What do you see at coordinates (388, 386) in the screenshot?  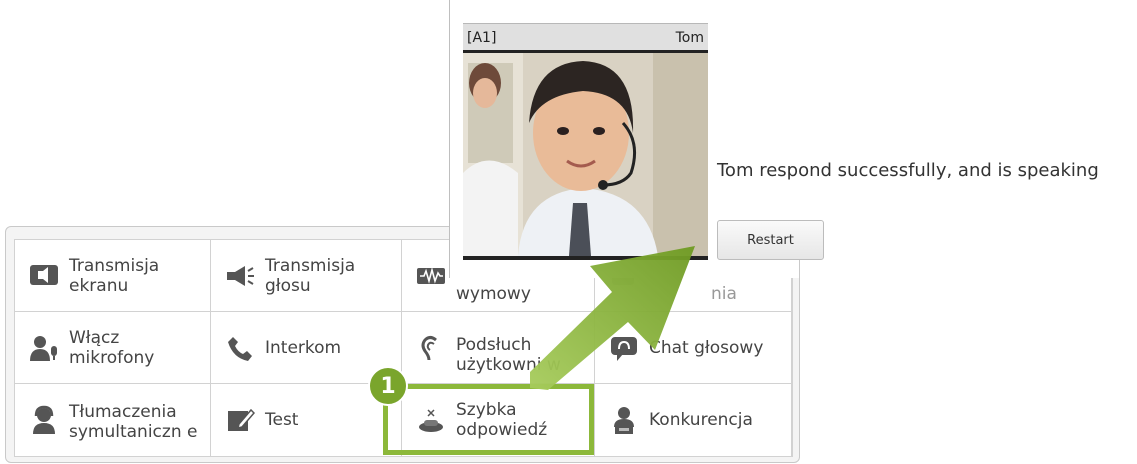 I see `step-badge: 1` at bounding box center [388, 386].